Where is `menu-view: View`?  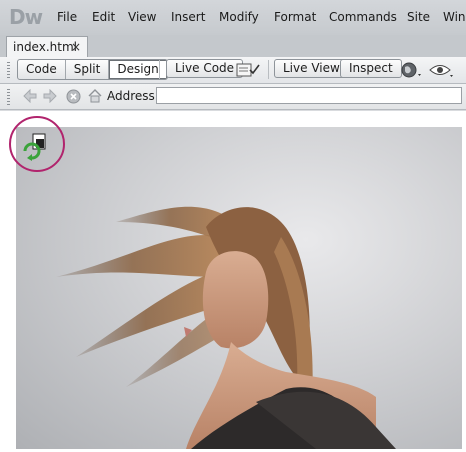 menu-view: View is located at coordinates (142, 17).